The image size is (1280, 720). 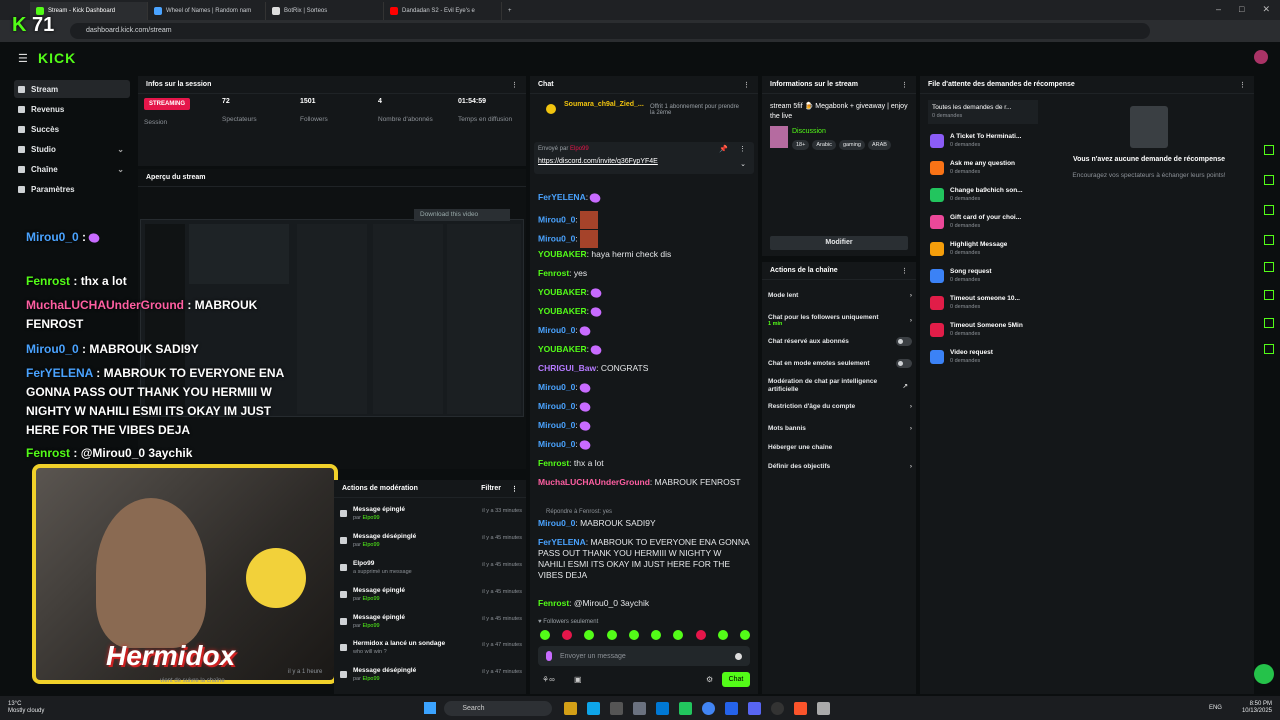 I want to click on action-subscribers-only: Chat réservé aux abonnés, so click(x=840, y=341).